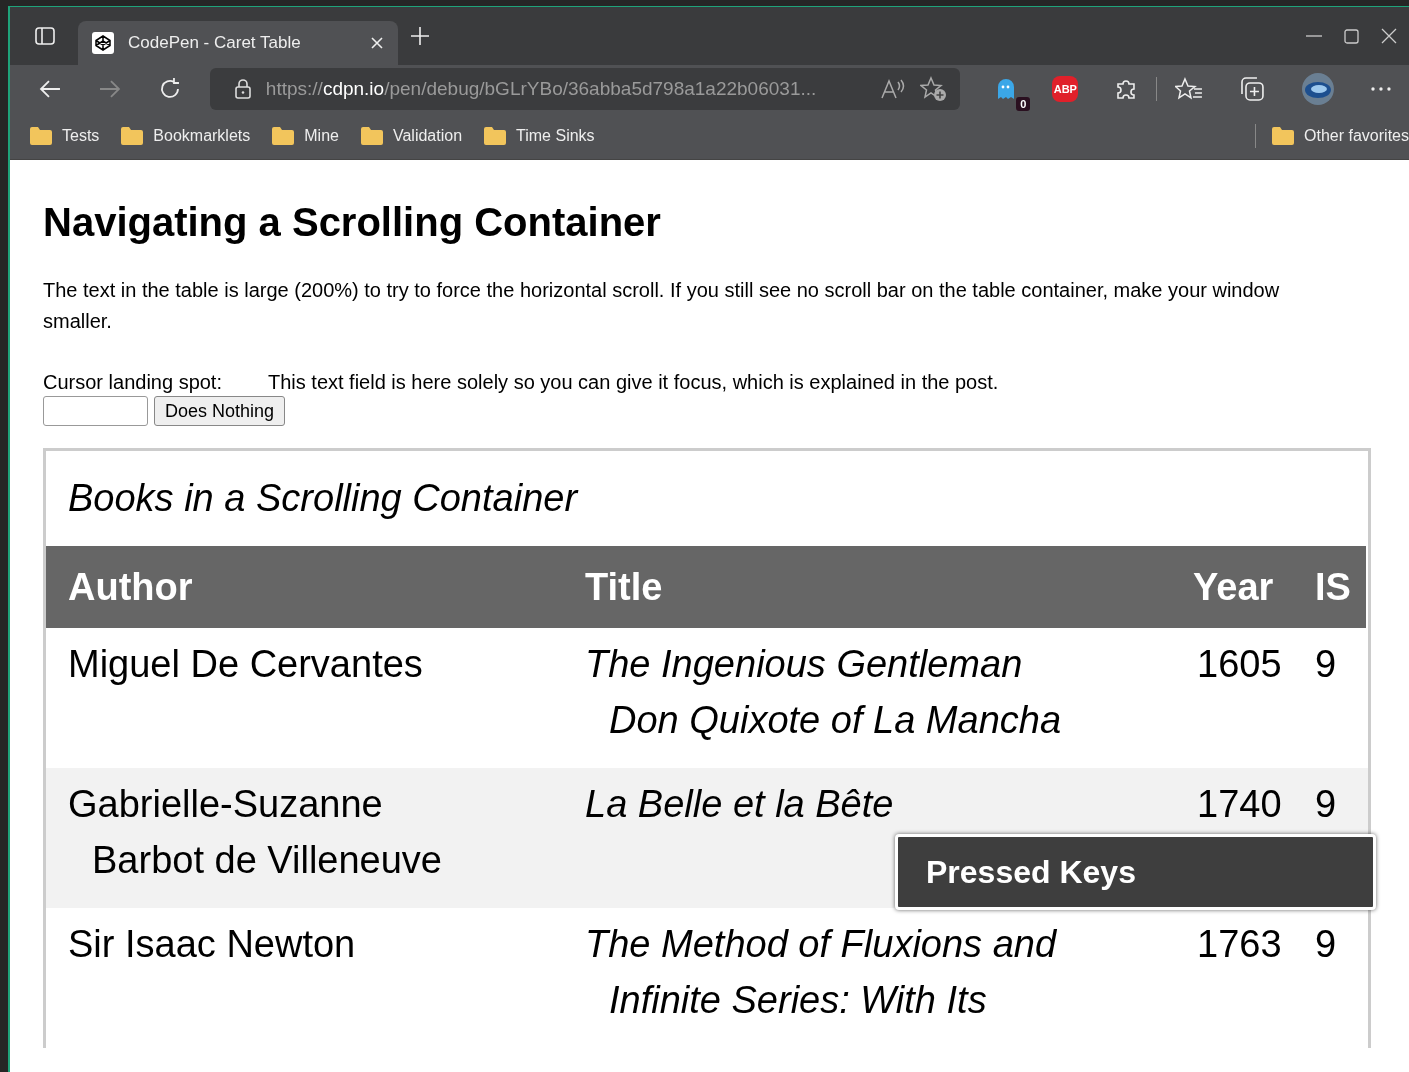 This screenshot has width=1409, height=1072. What do you see at coordinates (220, 411) in the screenshot?
I see `does-nothing-button: Does Nothing` at bounding box center [220, 411].